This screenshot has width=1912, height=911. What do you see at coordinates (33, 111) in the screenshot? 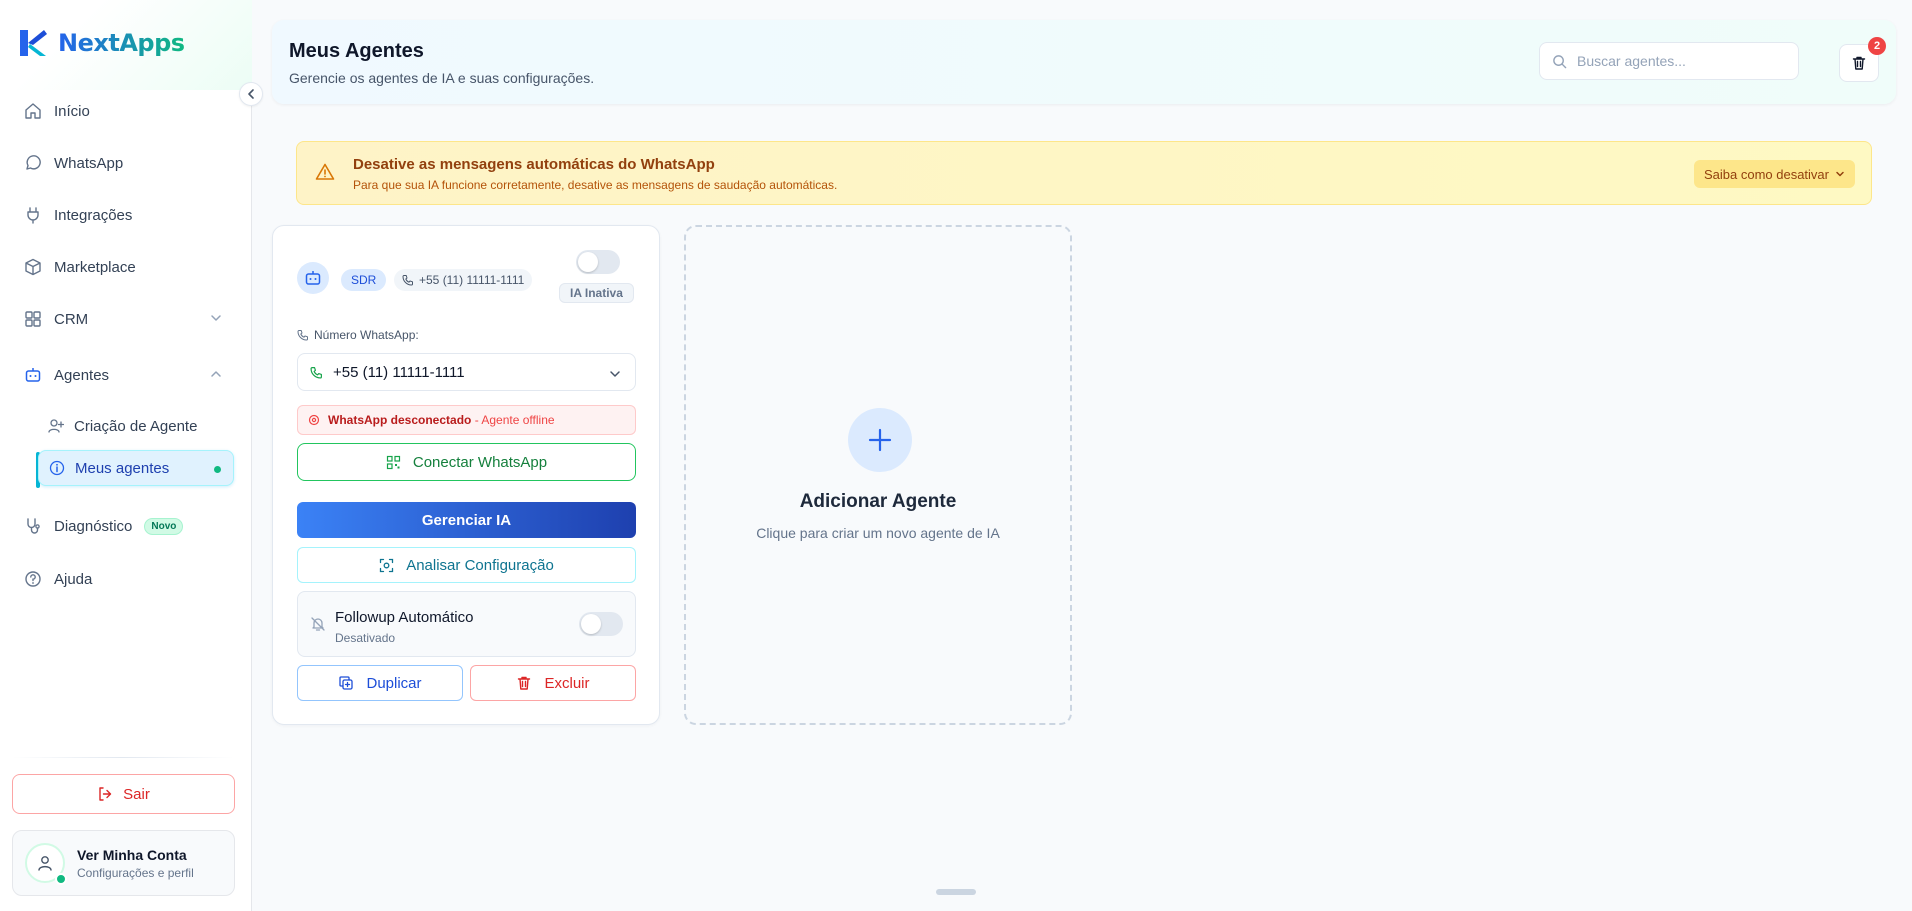
I see `home-icon` at bounding box center [33, 111].